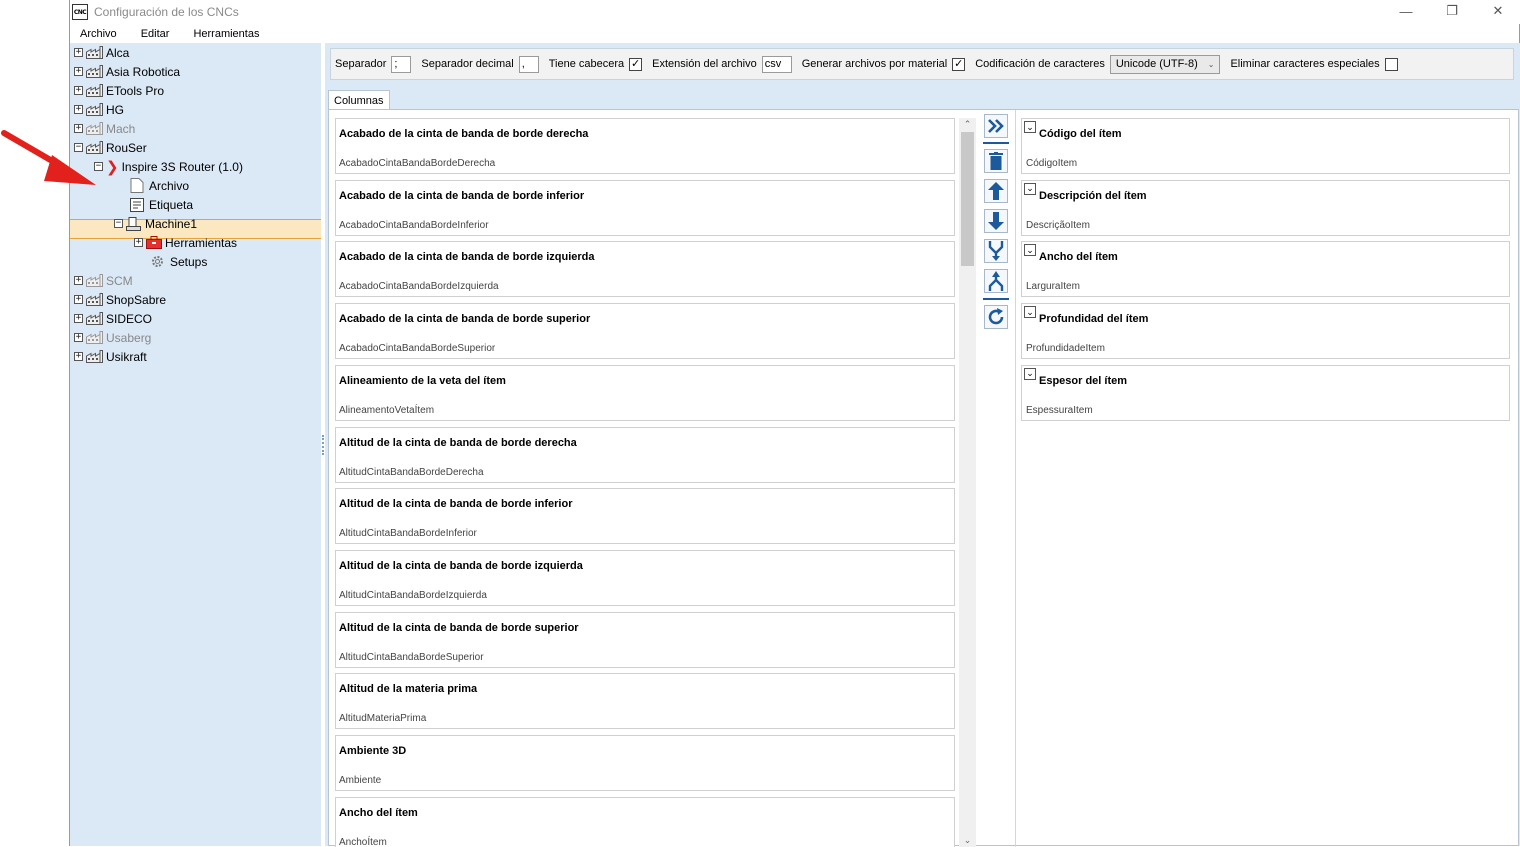 The height and width of the screenshot is (847, 1520). What do you see at coordinates (795, 33) in the screenshot?
I see `menu-bar: Archivo Editar Herramientas` at bounding box center [795, 33].